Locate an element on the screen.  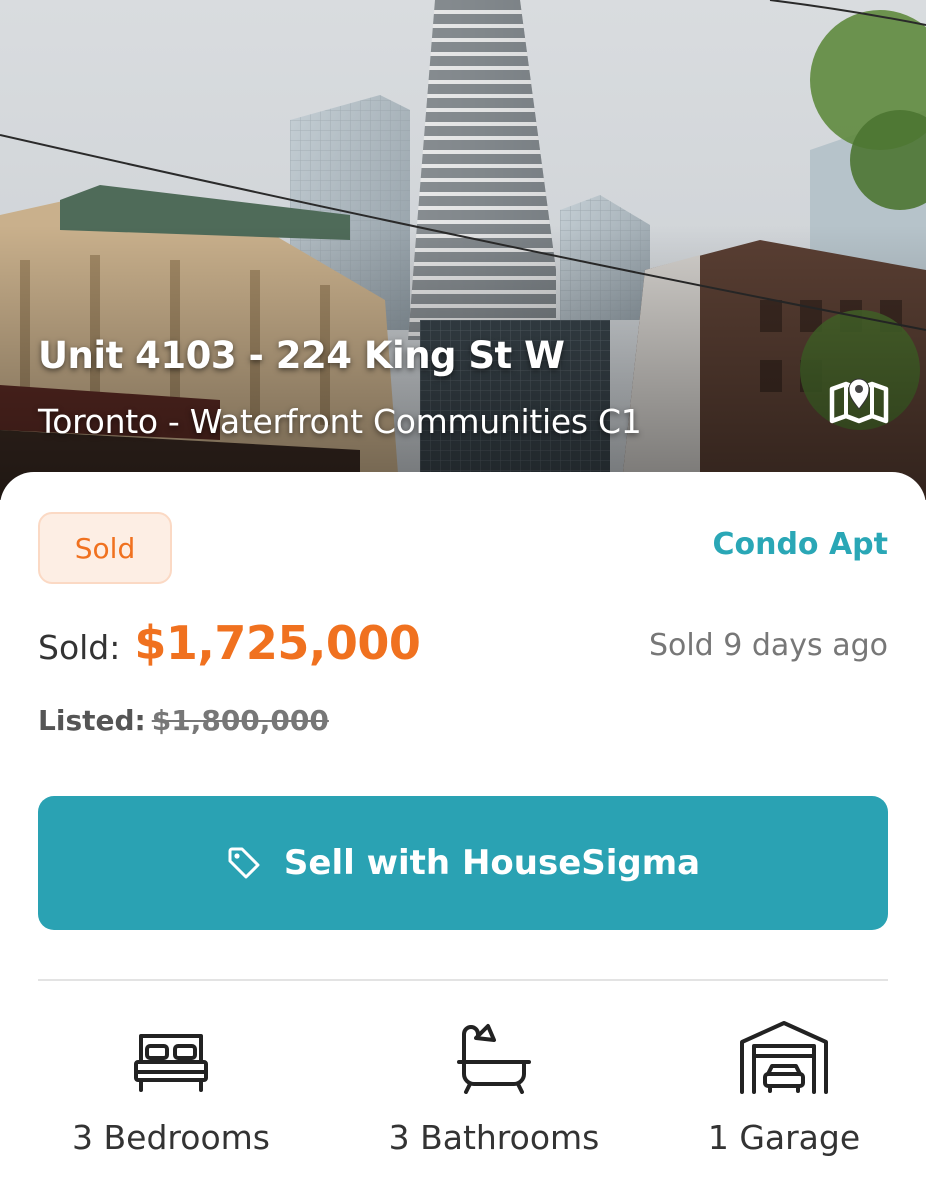
feature-bathrooms: 3 Bathrooms is located at coordinates (494, 1088).